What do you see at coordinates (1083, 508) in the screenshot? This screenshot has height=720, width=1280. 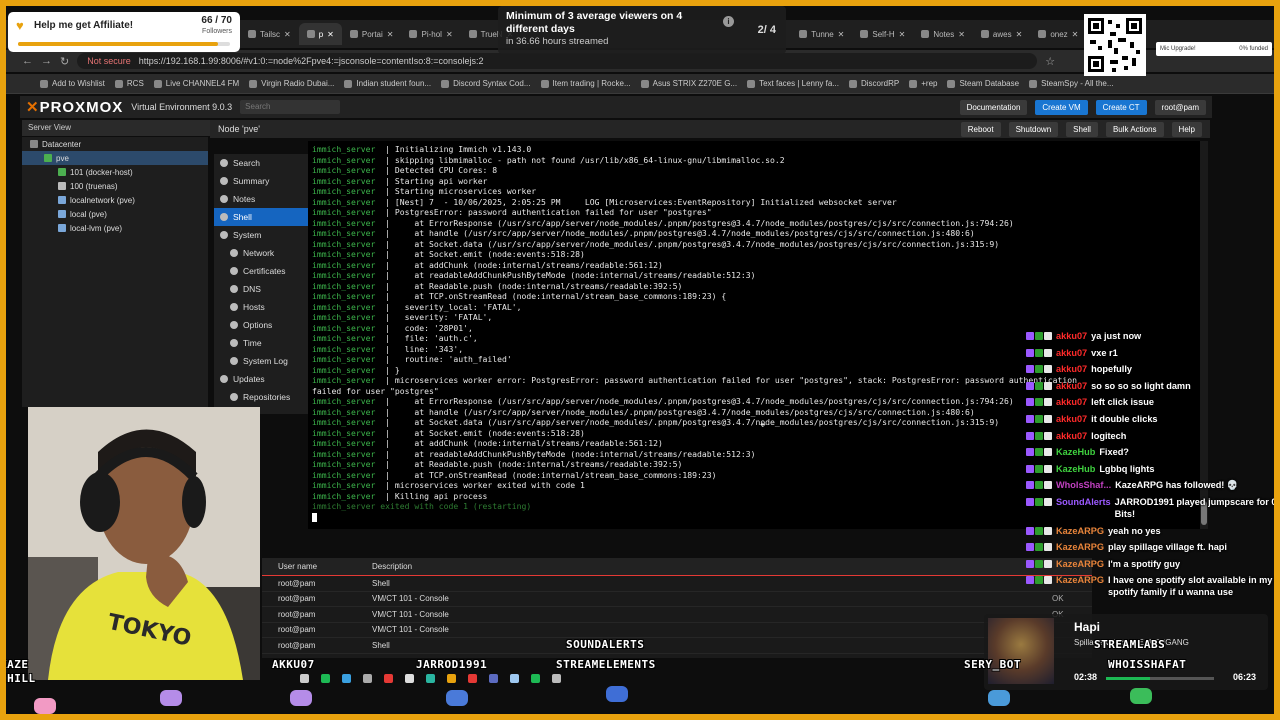 I see `chat-username: SoundAlerts` at bounding box center [1083, 508].